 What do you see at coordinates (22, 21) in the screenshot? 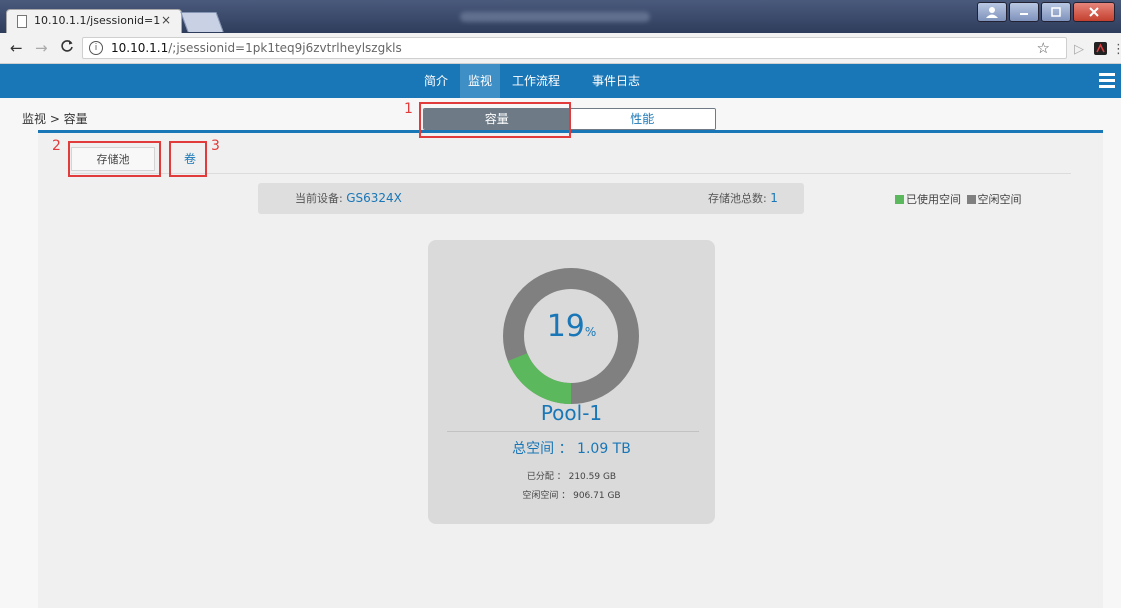
I see `page-icon` at bounding box center [22, 21].